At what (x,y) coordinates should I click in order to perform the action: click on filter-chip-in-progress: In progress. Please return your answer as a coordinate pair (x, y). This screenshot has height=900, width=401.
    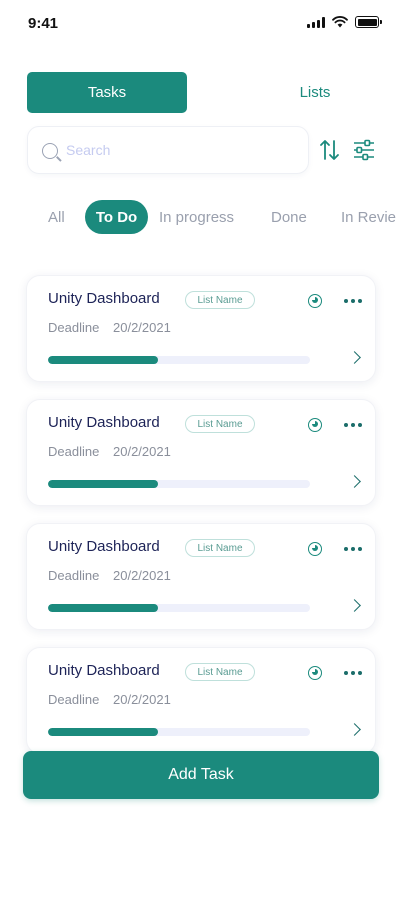
    Looking at the image, I should click on (196, 217).